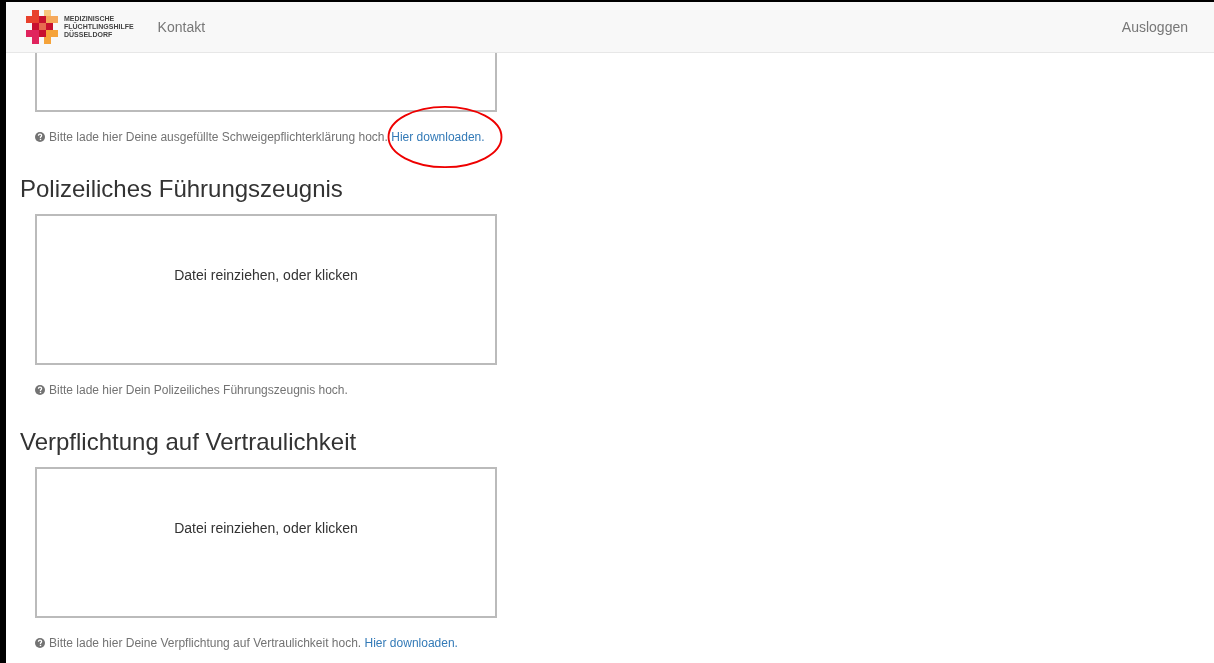  I want to click on help-text: Bitte lade hier Deine ausgefüllte Schweigepflichterklärung hoch. Hier downloaden., so click(267, 137).